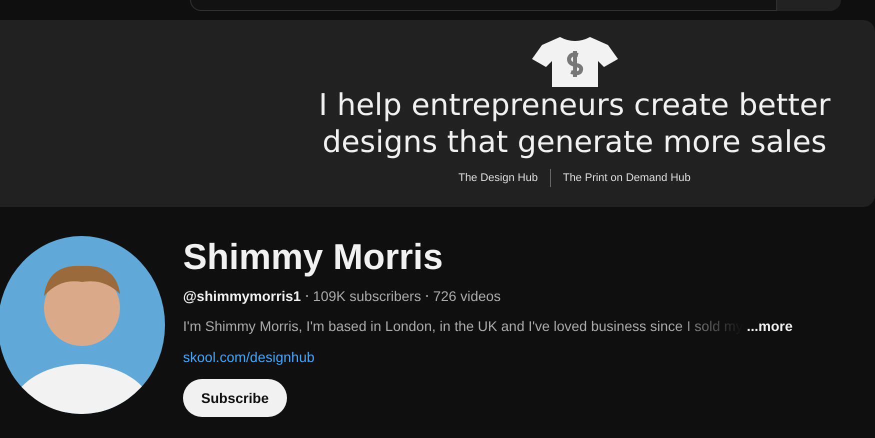 The image size is (875, 438). I want to click on channel-stat: 726 videos, so click(467, 296).